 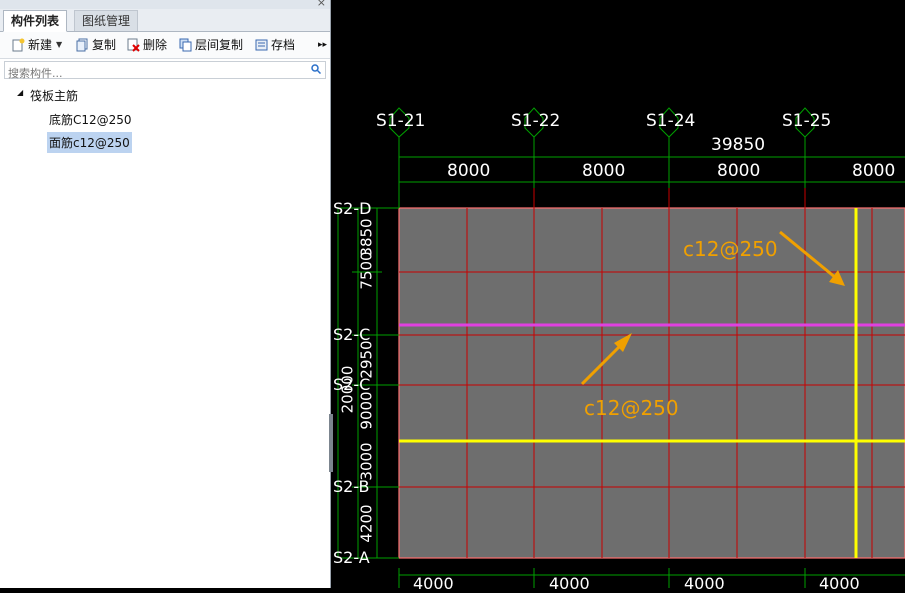 I want to click on annotation-label-top: c12@250, so click(x=730, y=249).